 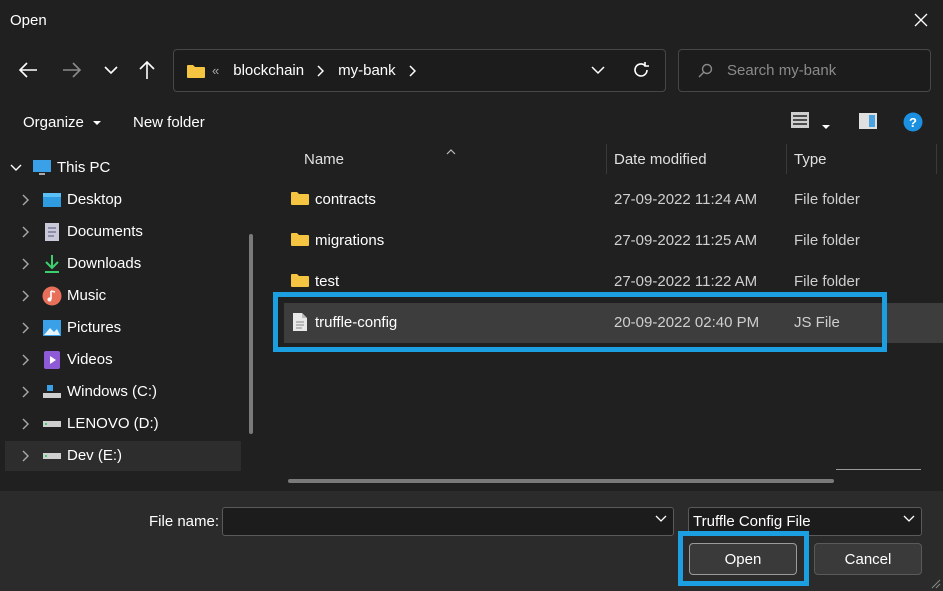 I want to click on organize-button: Organize, so click(x=62, y=122).